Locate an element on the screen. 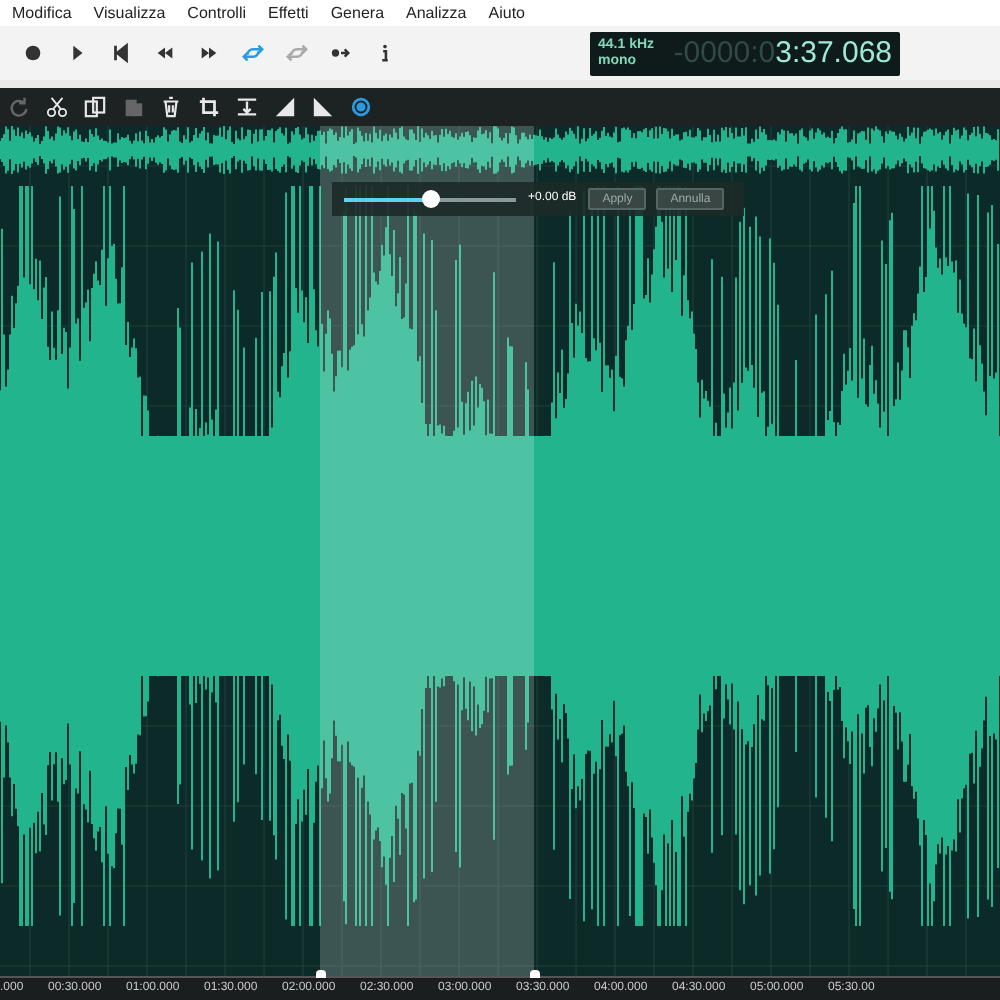 This screenshot has height=1000, width=1000. skip-start-icon is located at coordinates (121, 53).